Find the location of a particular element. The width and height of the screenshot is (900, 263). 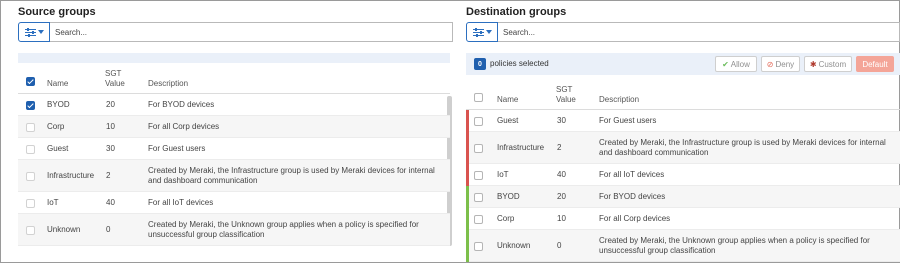

destination-filter-button is located at coordinates (482, 32).